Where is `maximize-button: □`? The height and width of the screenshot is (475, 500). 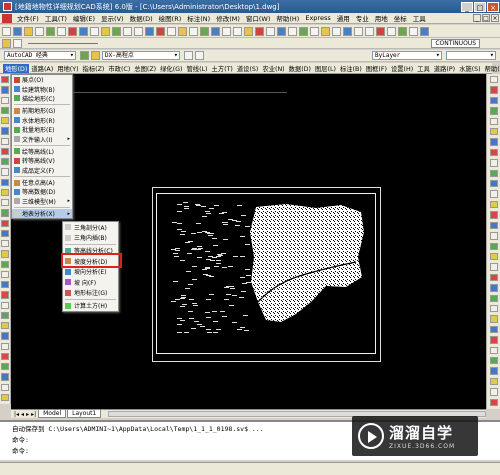
maximize-button: □ is located at coordinates (480, 6).